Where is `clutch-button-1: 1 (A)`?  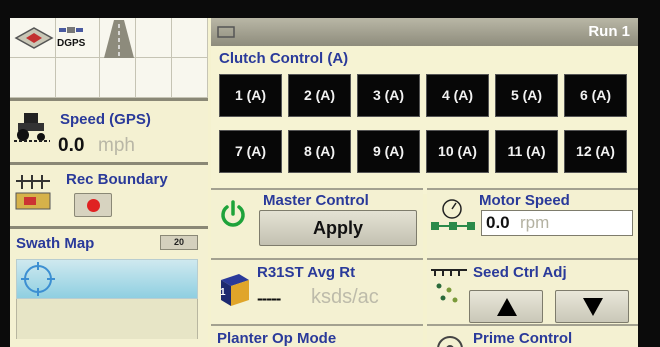
clutch-button-1: 1 (A) is located at coordinates (250, 95).